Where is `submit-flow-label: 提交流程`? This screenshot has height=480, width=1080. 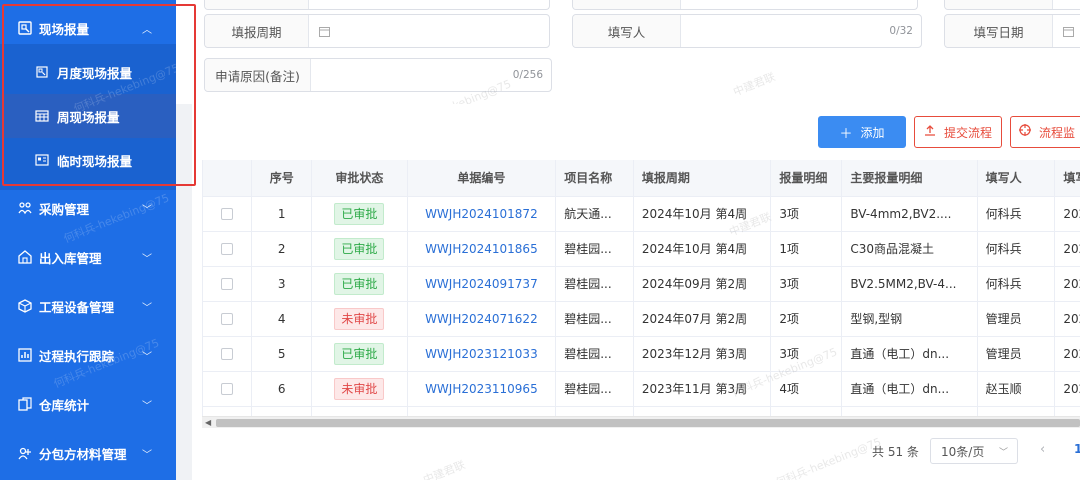
submit-flow-label: 提交流程 is located at coordinates (967, 132).